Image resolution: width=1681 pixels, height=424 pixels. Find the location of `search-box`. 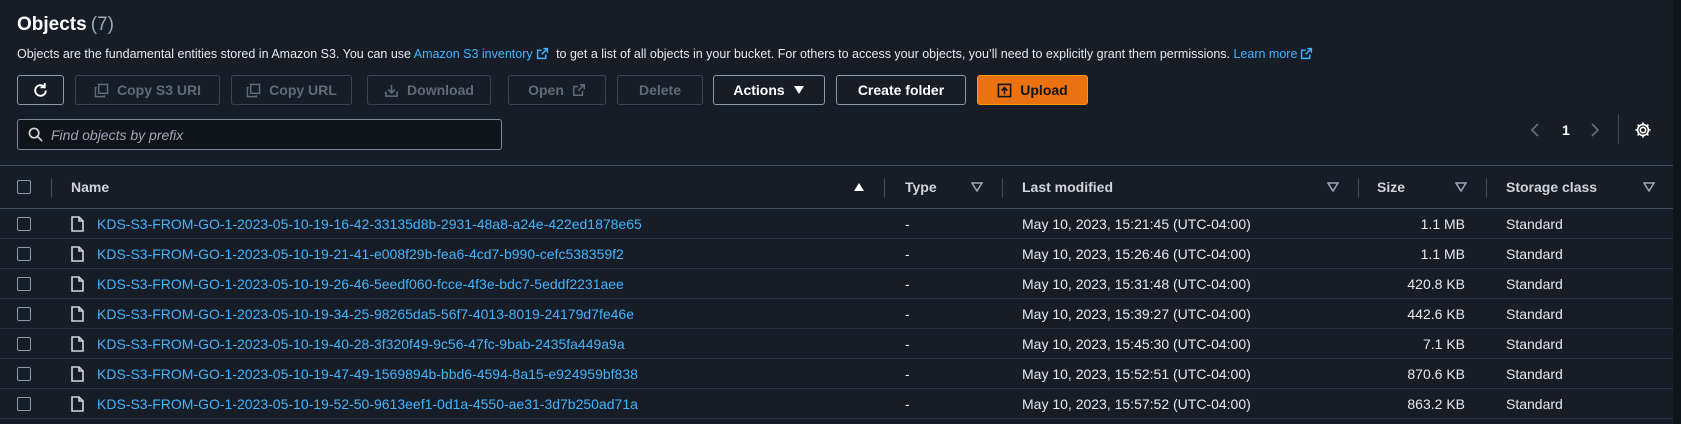

search-box is located at coordinates (259, 134).